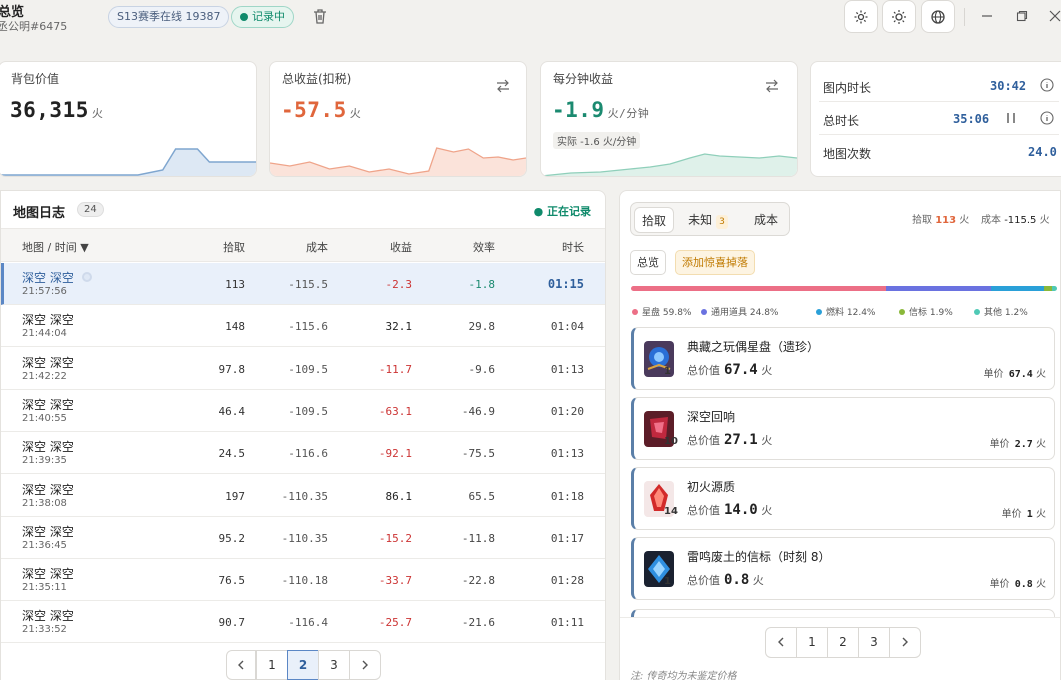  I want to click on row-pick: 97.8, so click(232, 369).